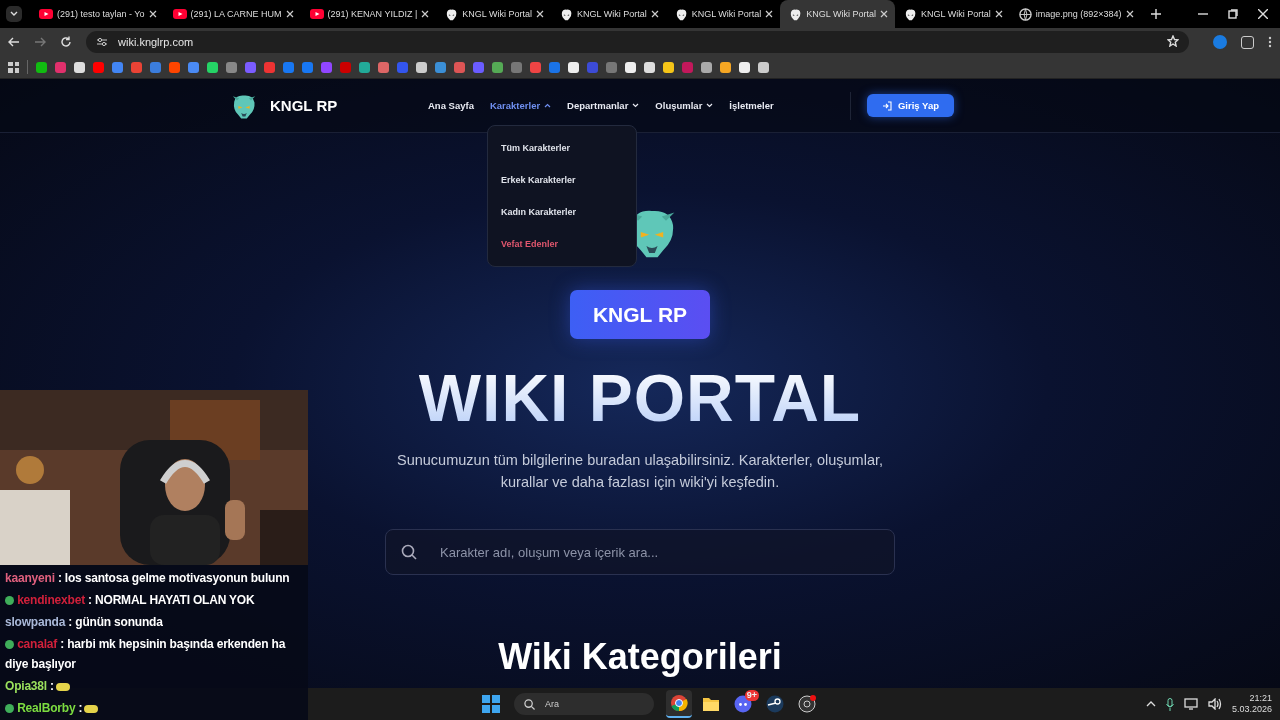 Image resolution: width=1280 pixels, height=720 pixels. I want to click on chat-message: kendinexbet : NORMAL HAYATI OLAN YOK, so click(154, 600).